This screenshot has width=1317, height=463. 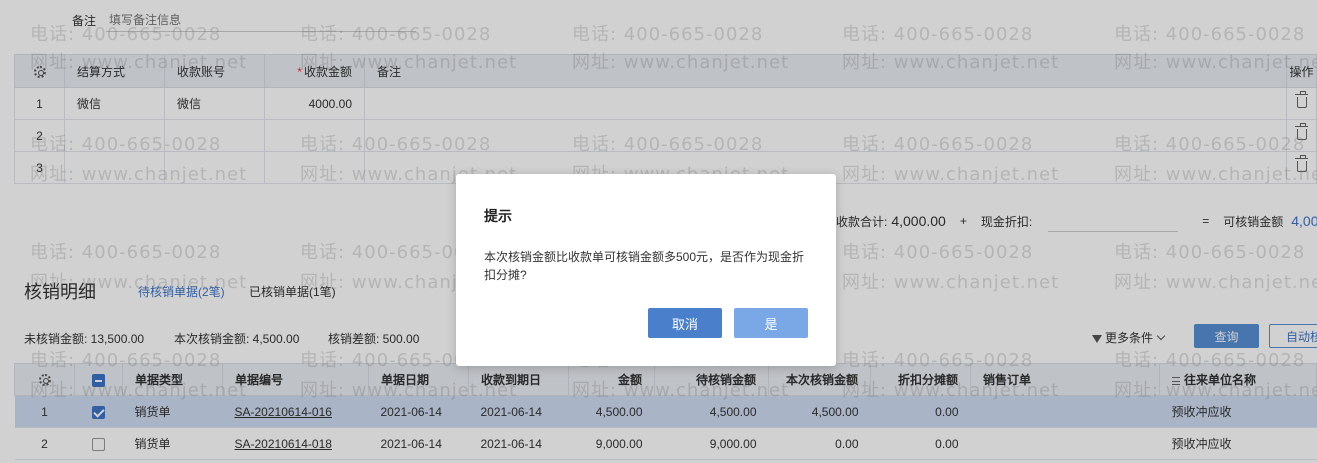 I want to click on confirm-button: 是, so click(x=771, y=323).